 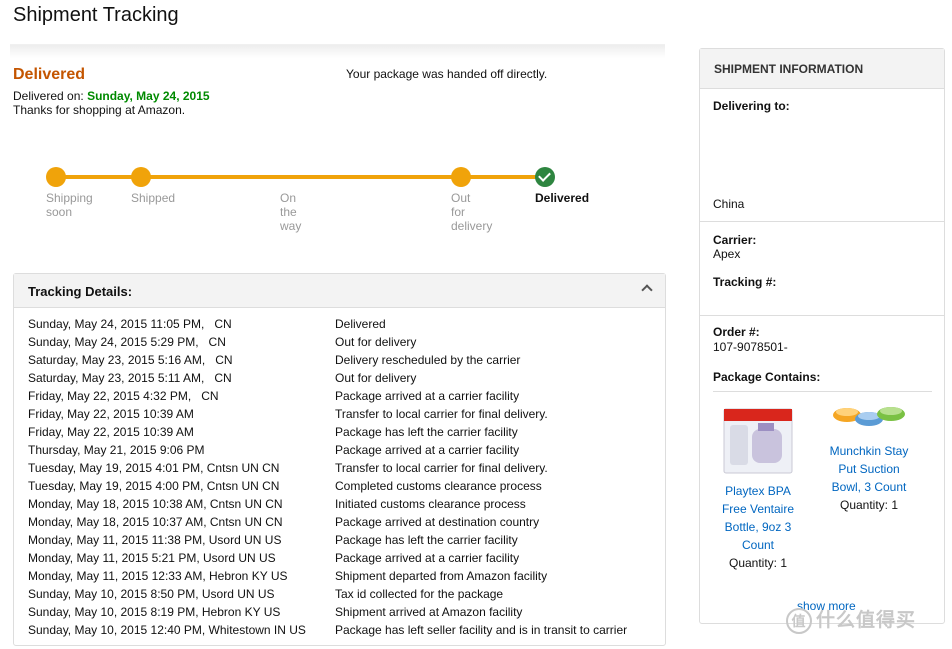 I want to click on thanks-message: Thanks for shopping at Amazon., so click(x=99, y=110).